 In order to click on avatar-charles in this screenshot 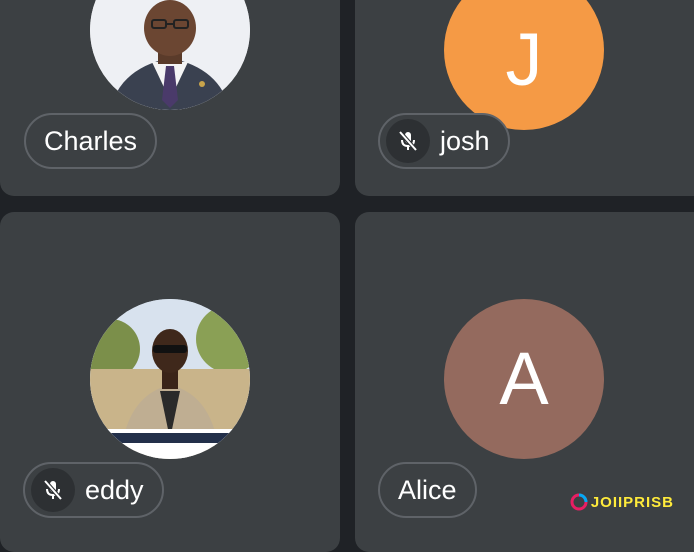, I will do `click(170, 55)`.